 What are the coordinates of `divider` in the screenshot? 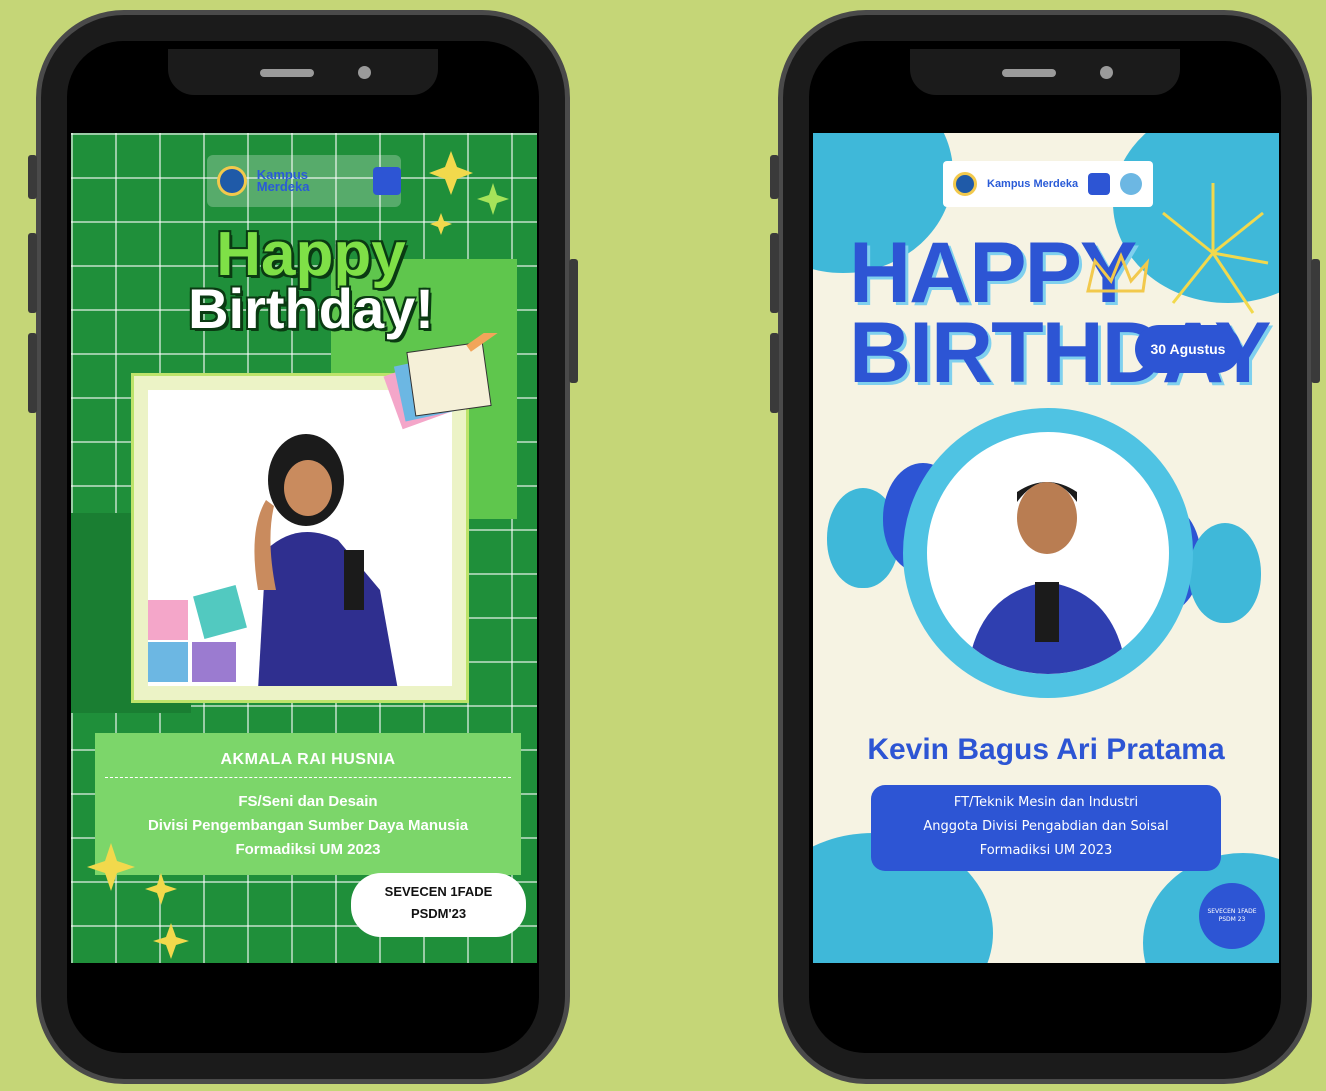 It's located at (308, 777).